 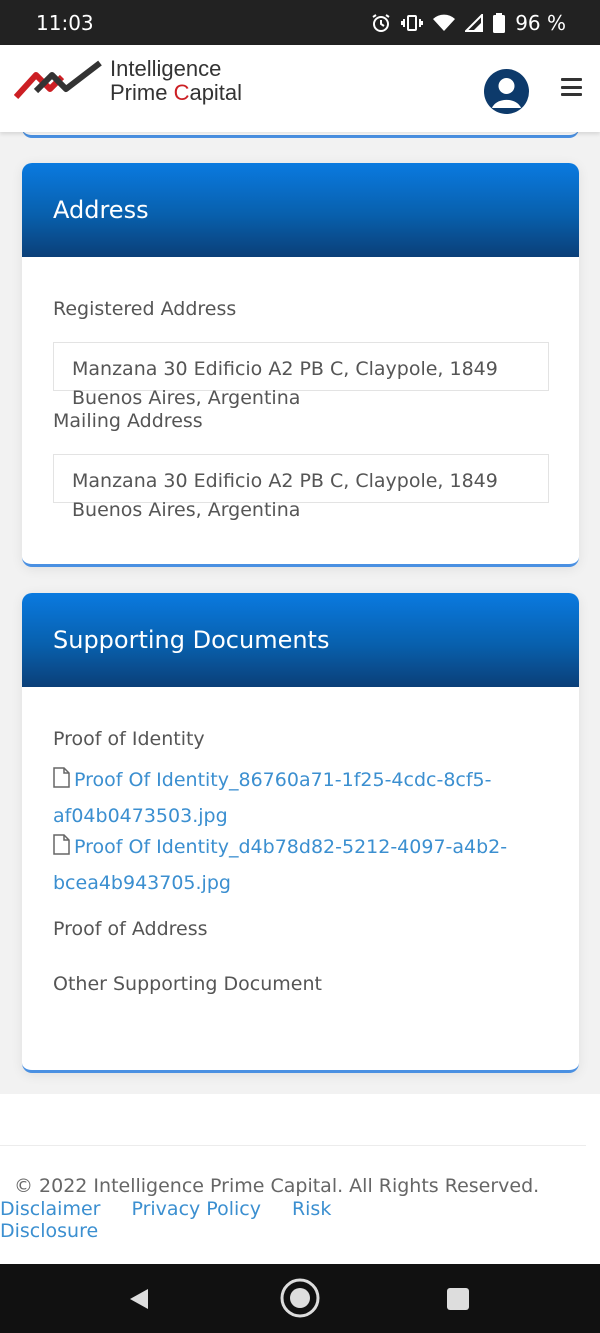 I want to click on address-card-title: Address, so click(x=300, y=210).